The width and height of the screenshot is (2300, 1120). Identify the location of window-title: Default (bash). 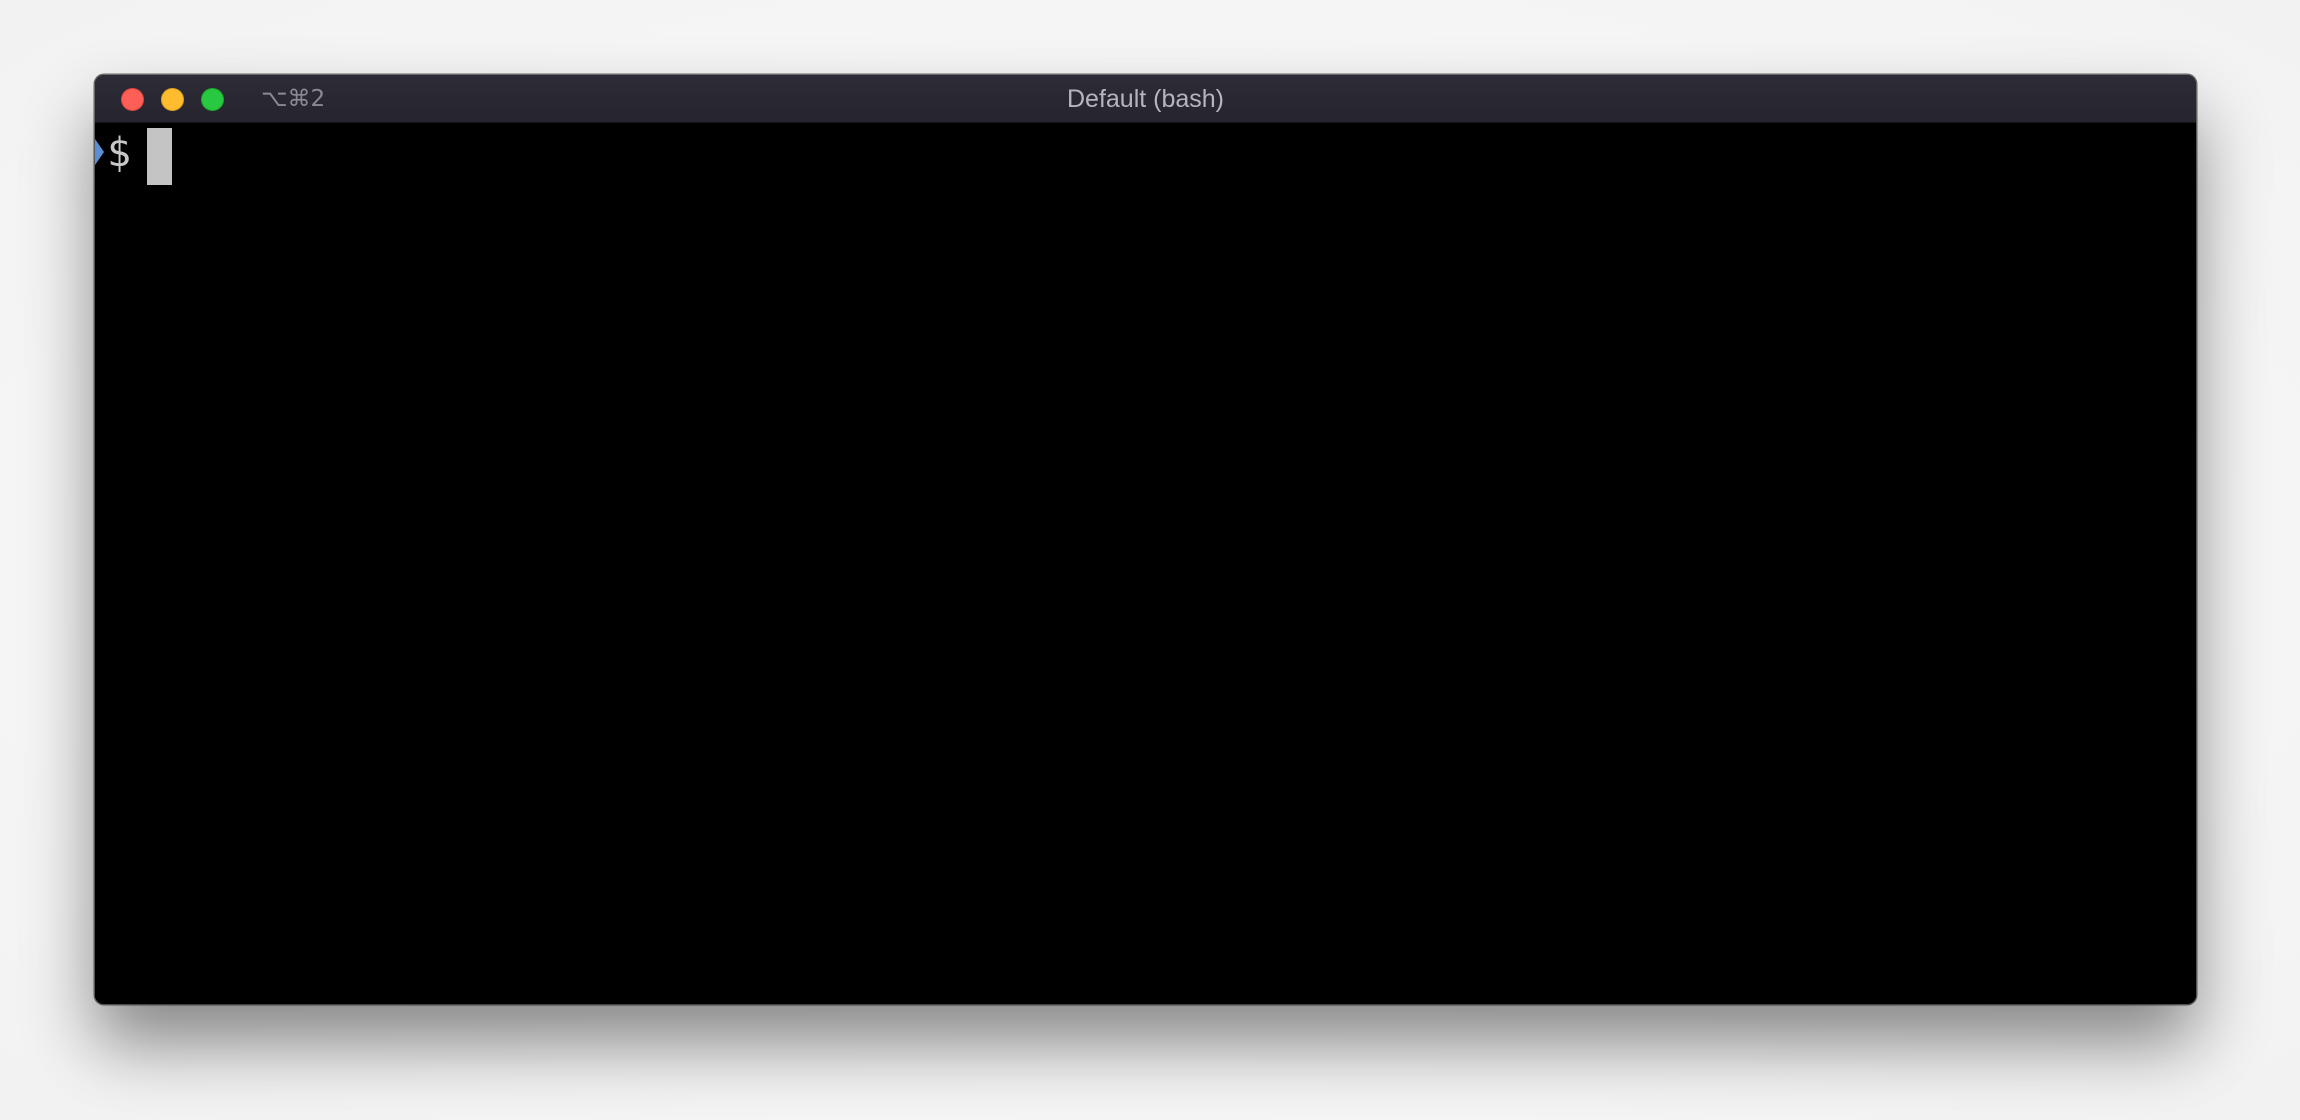
(1145, 99).